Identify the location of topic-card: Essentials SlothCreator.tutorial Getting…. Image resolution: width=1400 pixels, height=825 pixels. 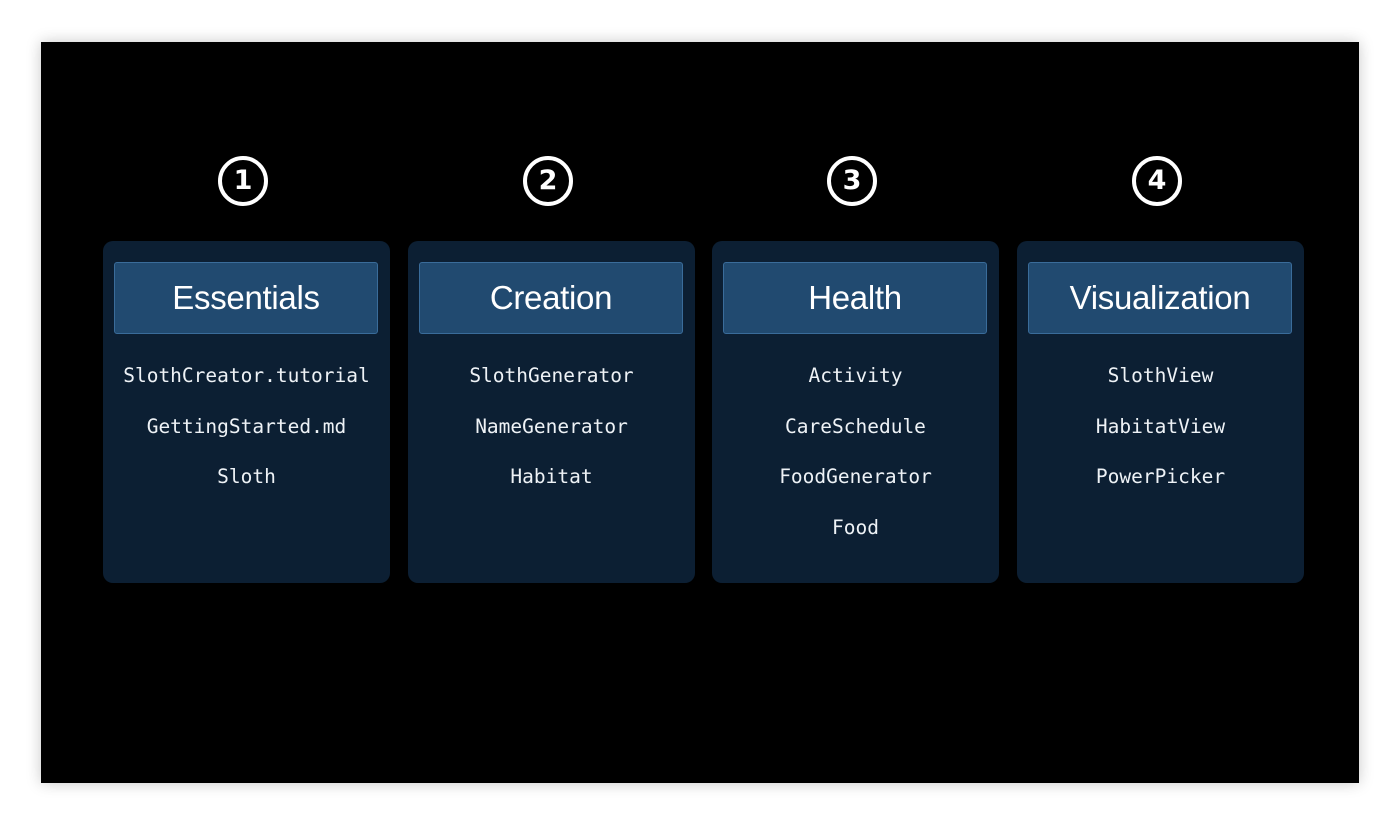
(246, 412).